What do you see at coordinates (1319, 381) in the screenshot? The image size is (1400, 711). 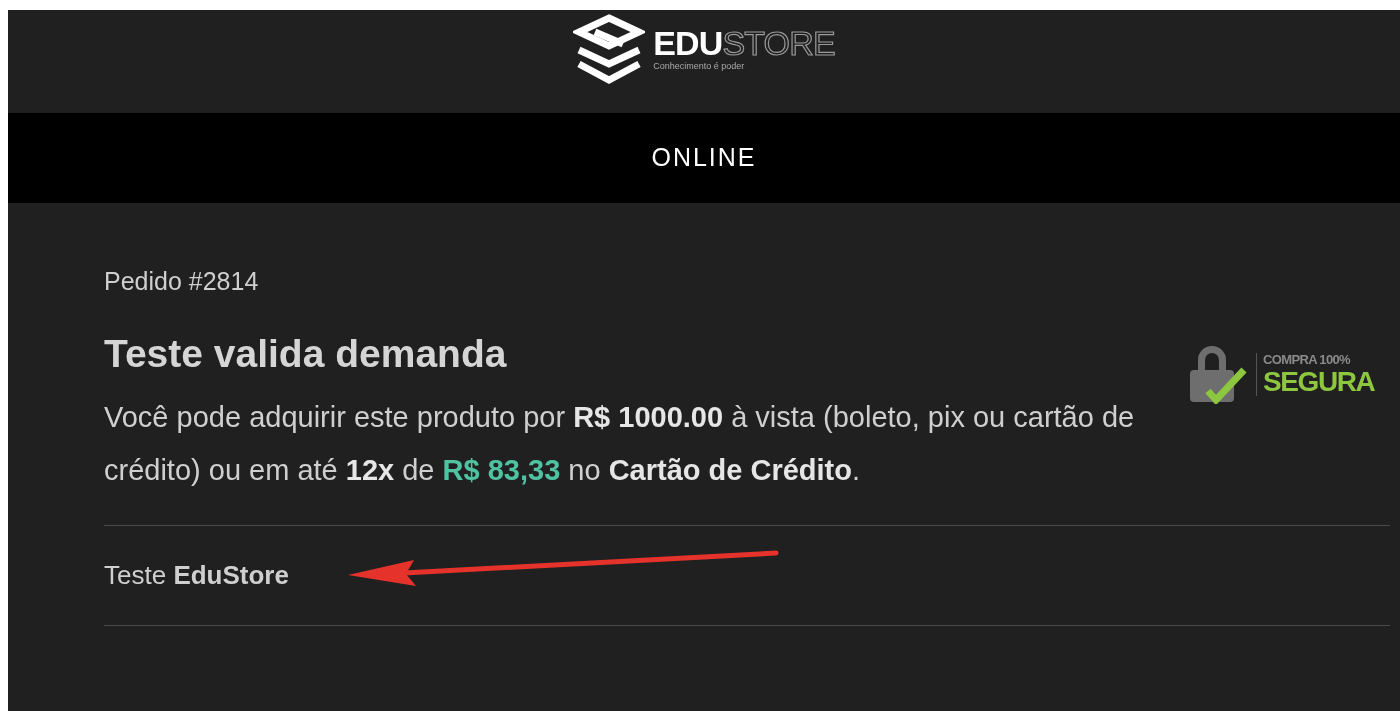 I see `badge-title: SEGURA` at bounding box center [1319, 381].